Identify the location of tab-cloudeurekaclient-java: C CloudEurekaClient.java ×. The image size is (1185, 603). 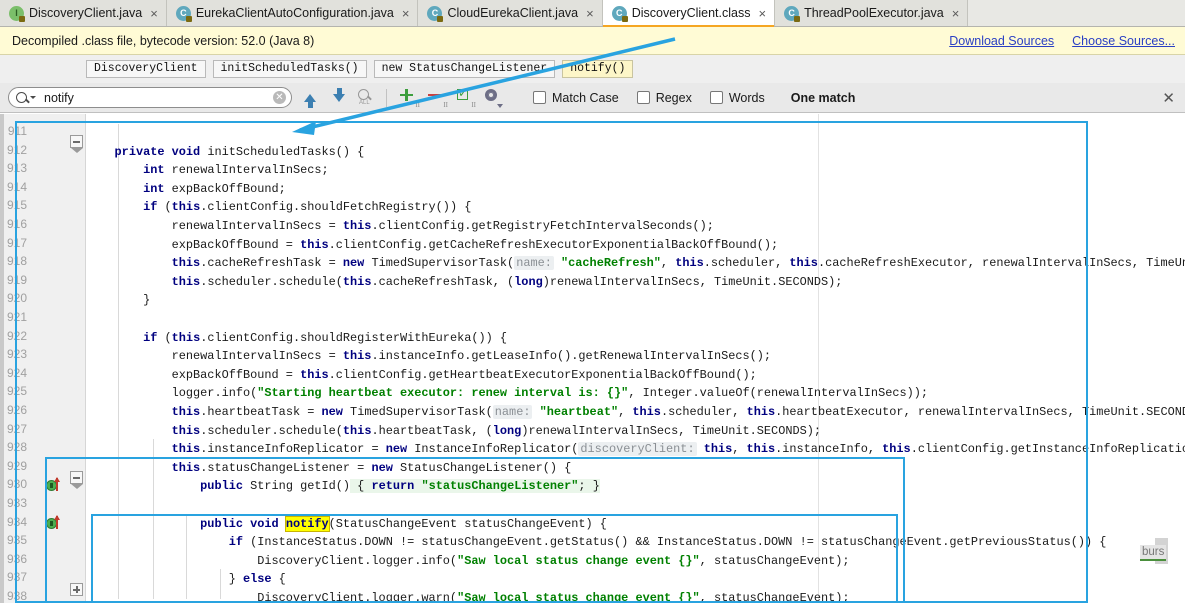
(510, 13).